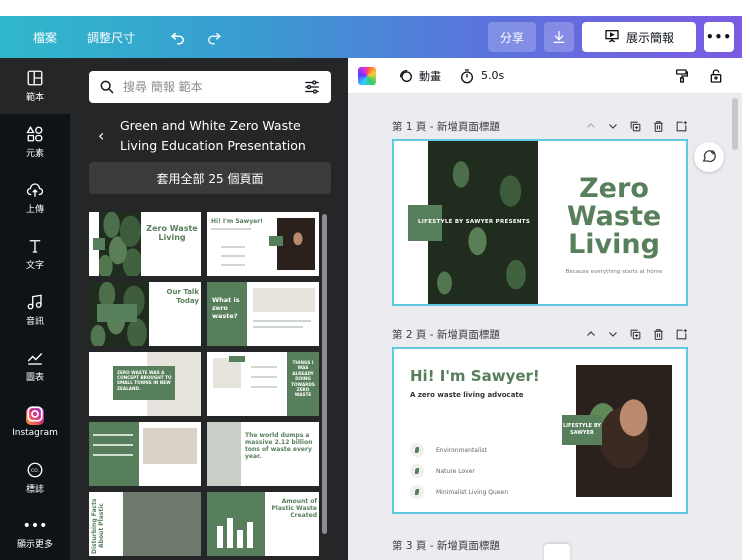  I want to click on slide-label-text: LIFESTYLE BY SAWYER, so click(582, 430).